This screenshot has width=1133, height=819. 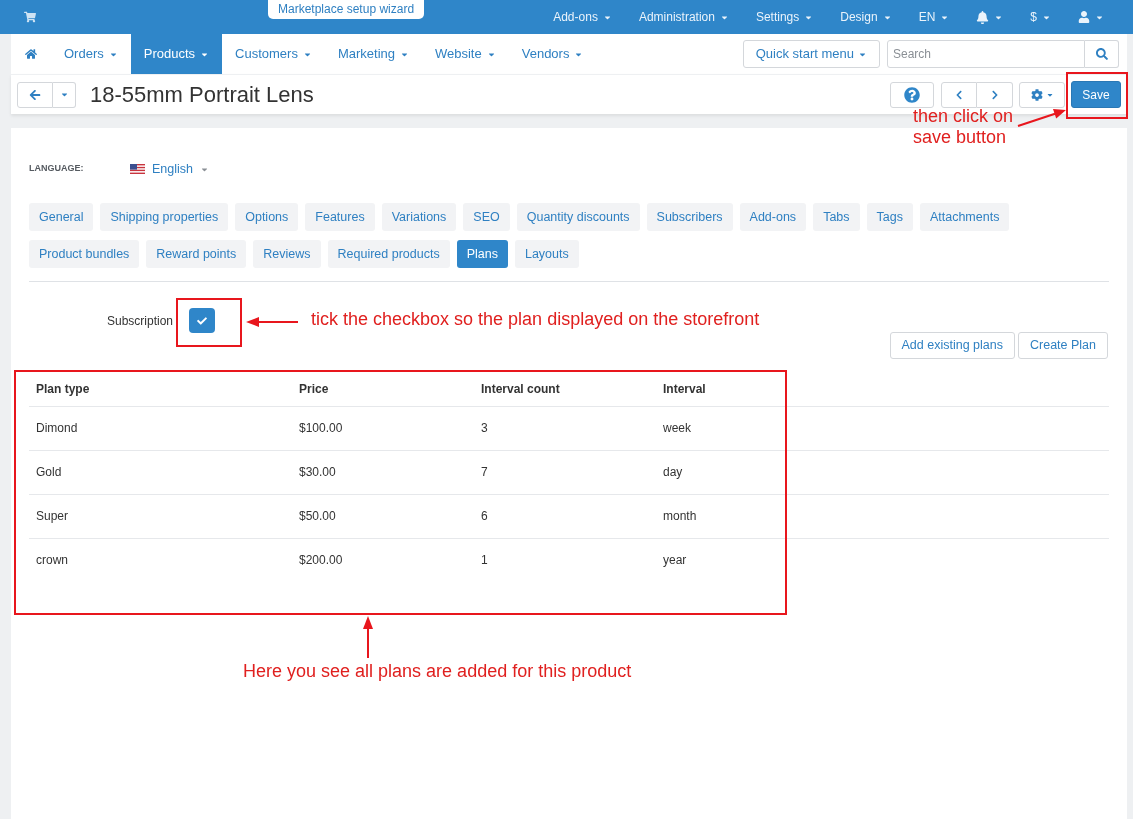 What do you see at coordinates (383, 472) in the screenshot?
I see `table-cell: $30.00` at bounding box center [383, 472].